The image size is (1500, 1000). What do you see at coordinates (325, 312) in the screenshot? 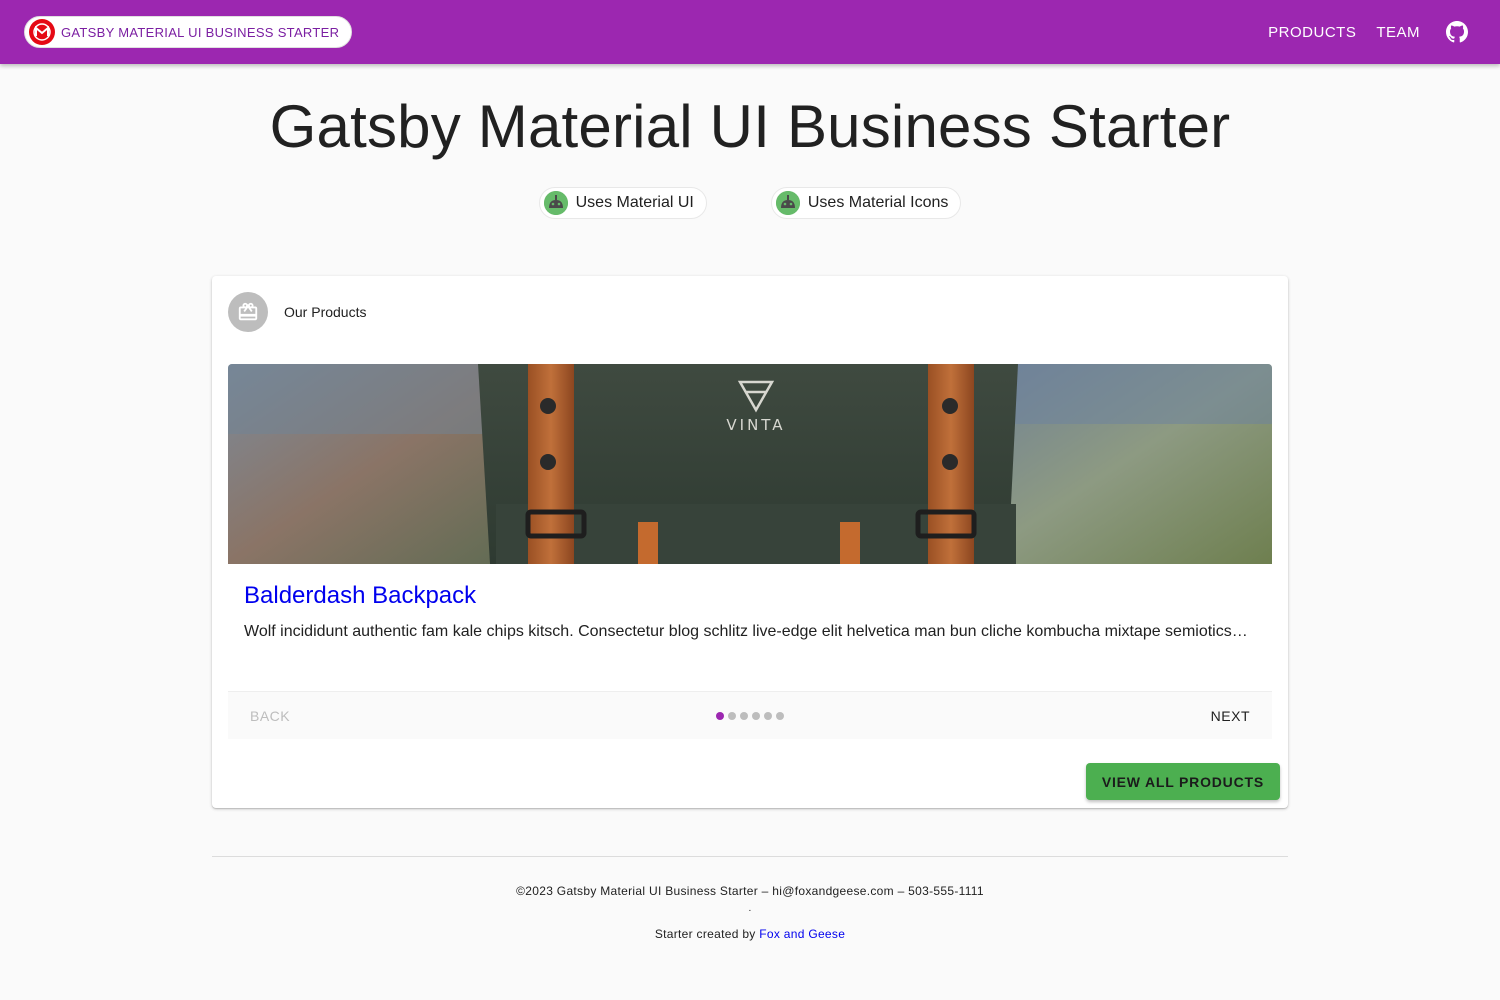
I see `card-title: Our Products` at bounding box center [325, 312].